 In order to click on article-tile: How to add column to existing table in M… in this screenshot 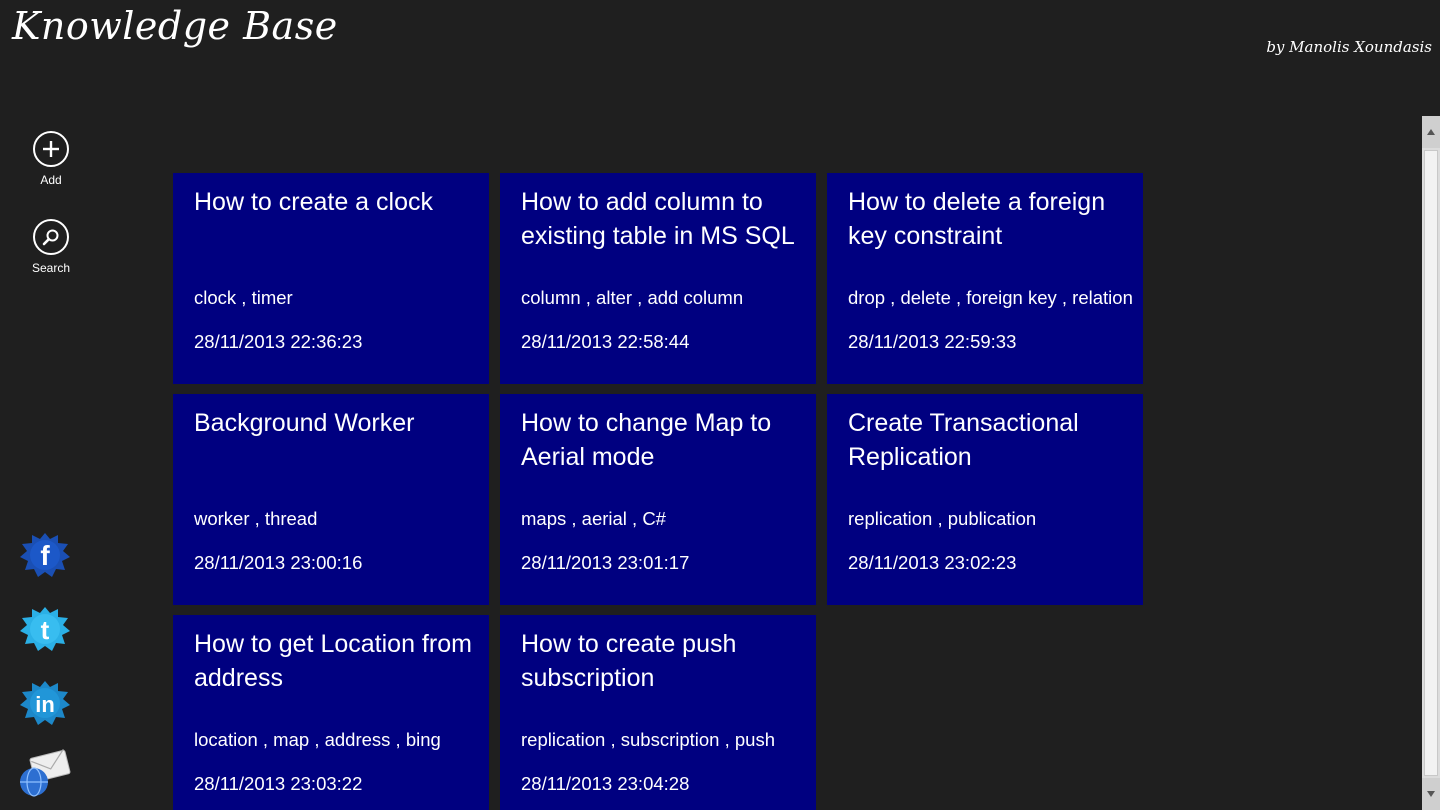, I will do `click(658, 278)`.